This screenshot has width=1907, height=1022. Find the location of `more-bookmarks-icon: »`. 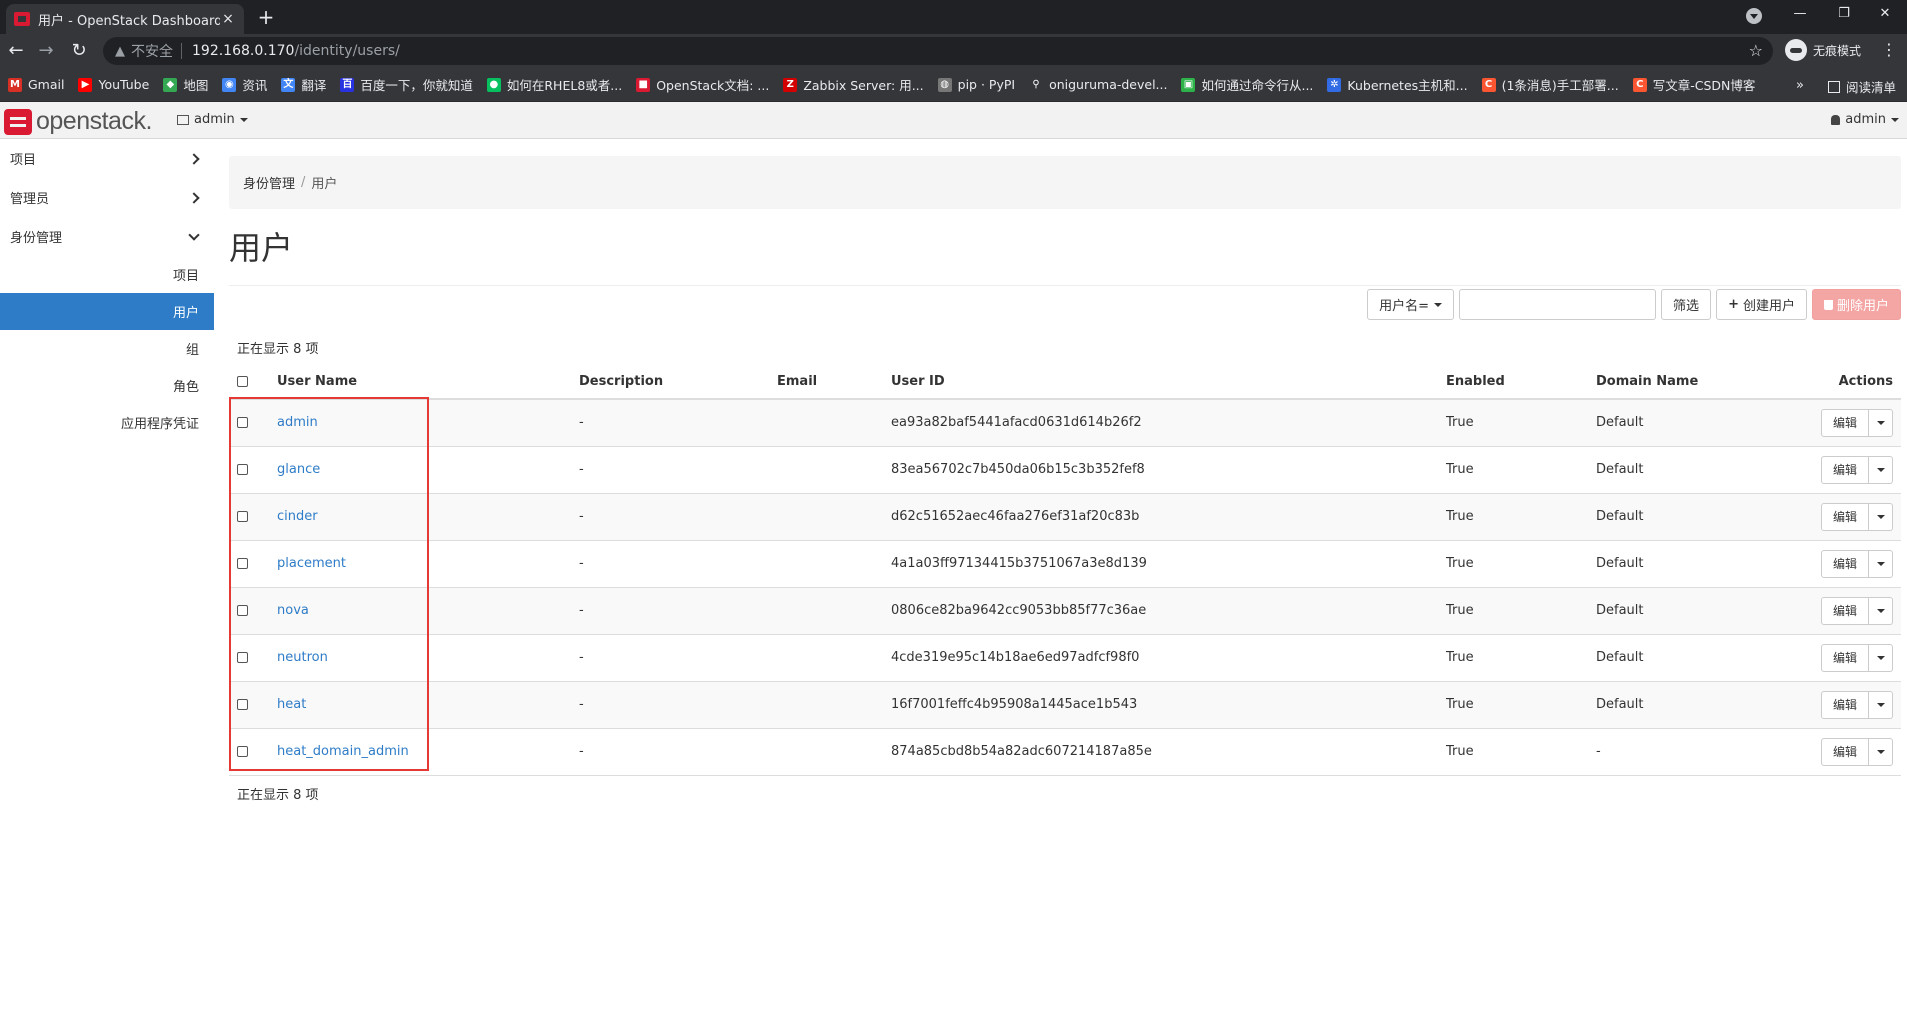

more-bookmarks-icon: » is located at coordinates (1800, 85).